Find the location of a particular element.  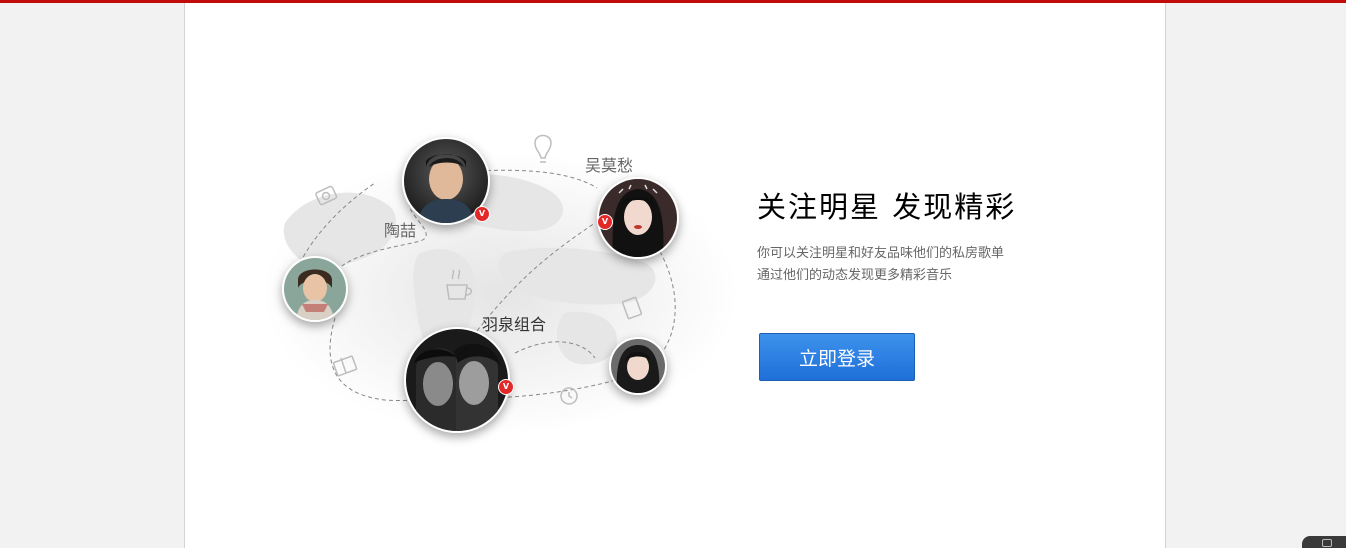

avatar-right is located at coordinates (638, 366).